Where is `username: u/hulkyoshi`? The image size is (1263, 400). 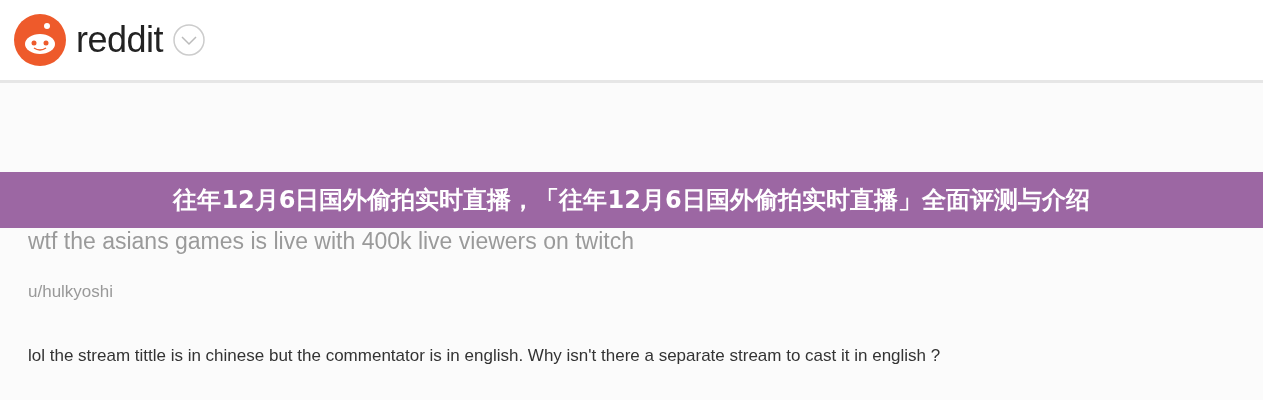 username: u/hulkyoshi is located at coordinates (71, 292).